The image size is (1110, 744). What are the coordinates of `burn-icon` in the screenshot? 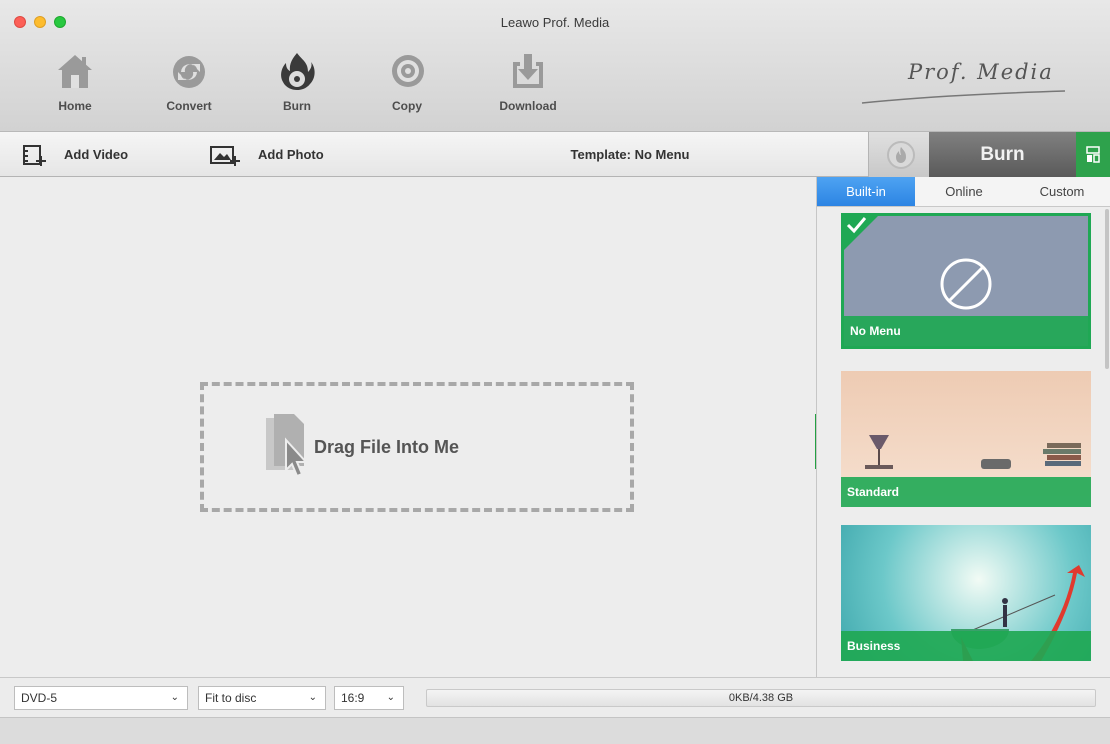 It's located at (298, 71).